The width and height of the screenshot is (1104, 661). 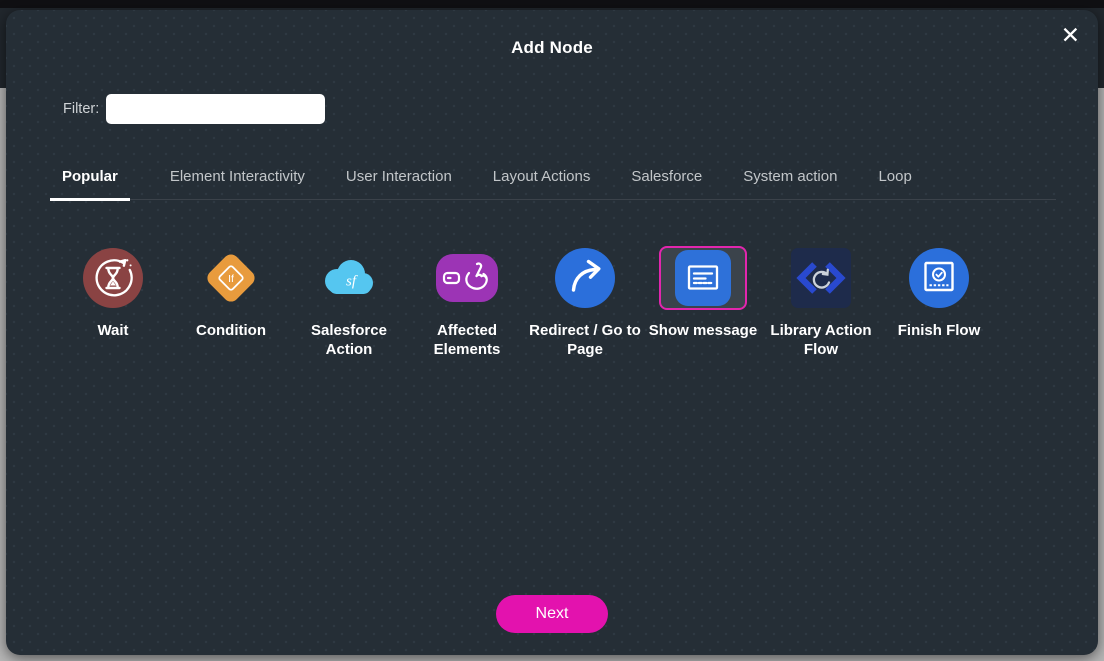 What do you see at coordinates (349, 340) in the screenshot?
I see `node-label: Salesforce Action` at bounding box center [349, 340].